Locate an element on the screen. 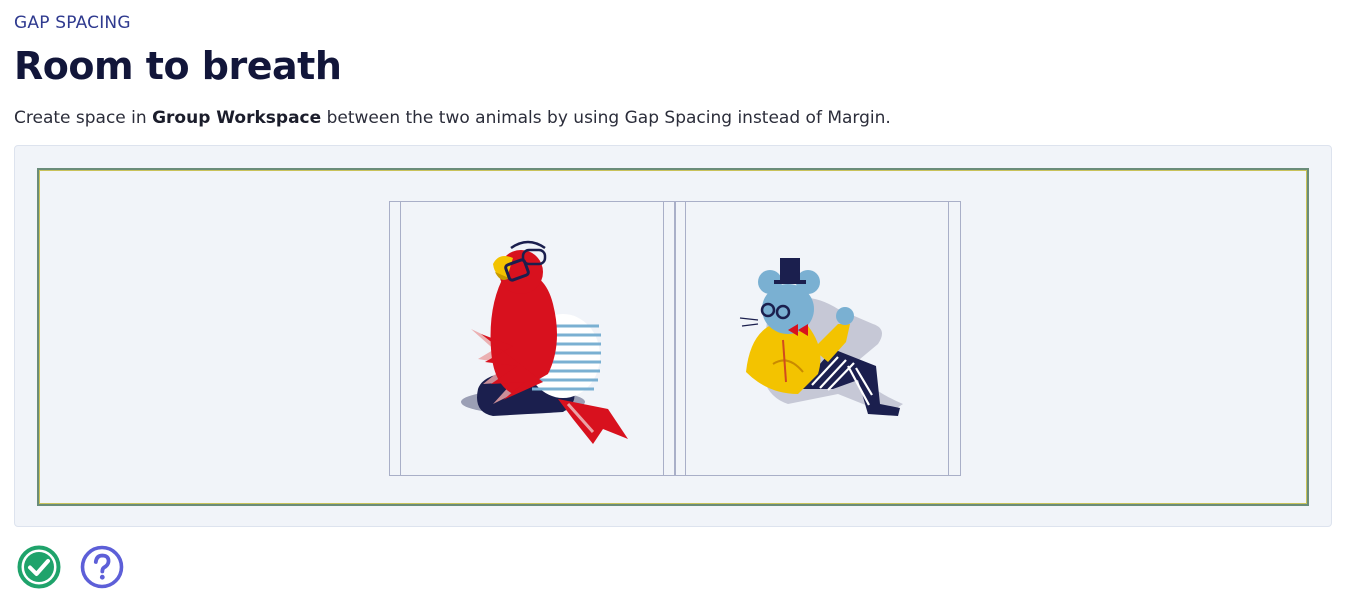  action-bar is located at coordinates (70, 567).